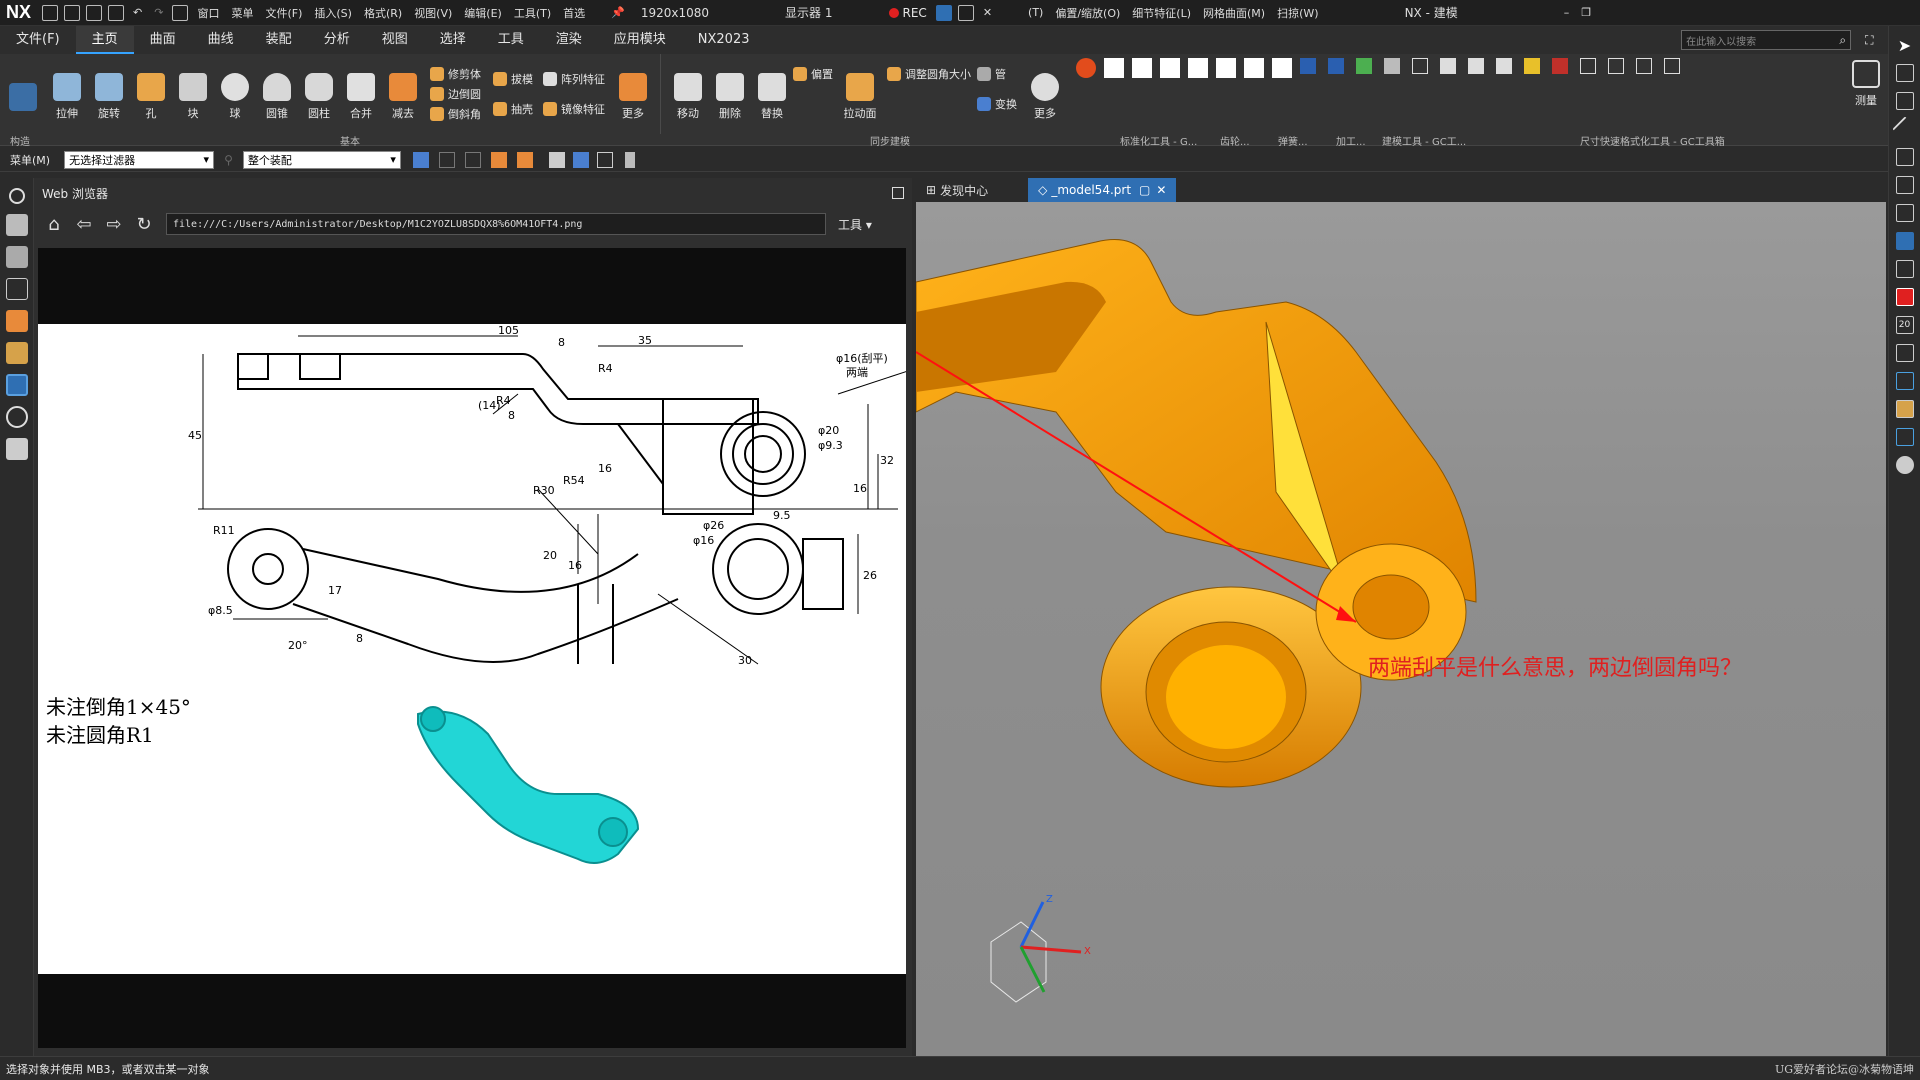  I want to click on constraint-navigator-icon, so click(16, 289).